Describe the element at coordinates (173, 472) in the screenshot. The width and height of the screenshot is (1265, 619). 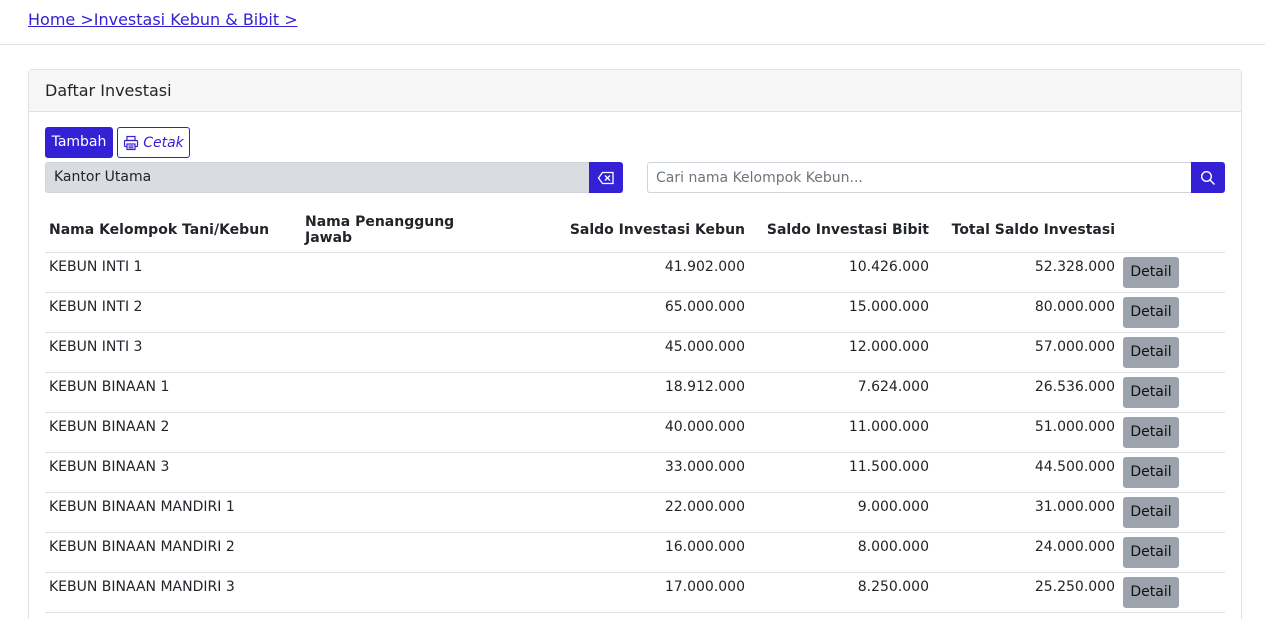
I see `cell-group-name: KEBUN BINAAN 3` at that location.